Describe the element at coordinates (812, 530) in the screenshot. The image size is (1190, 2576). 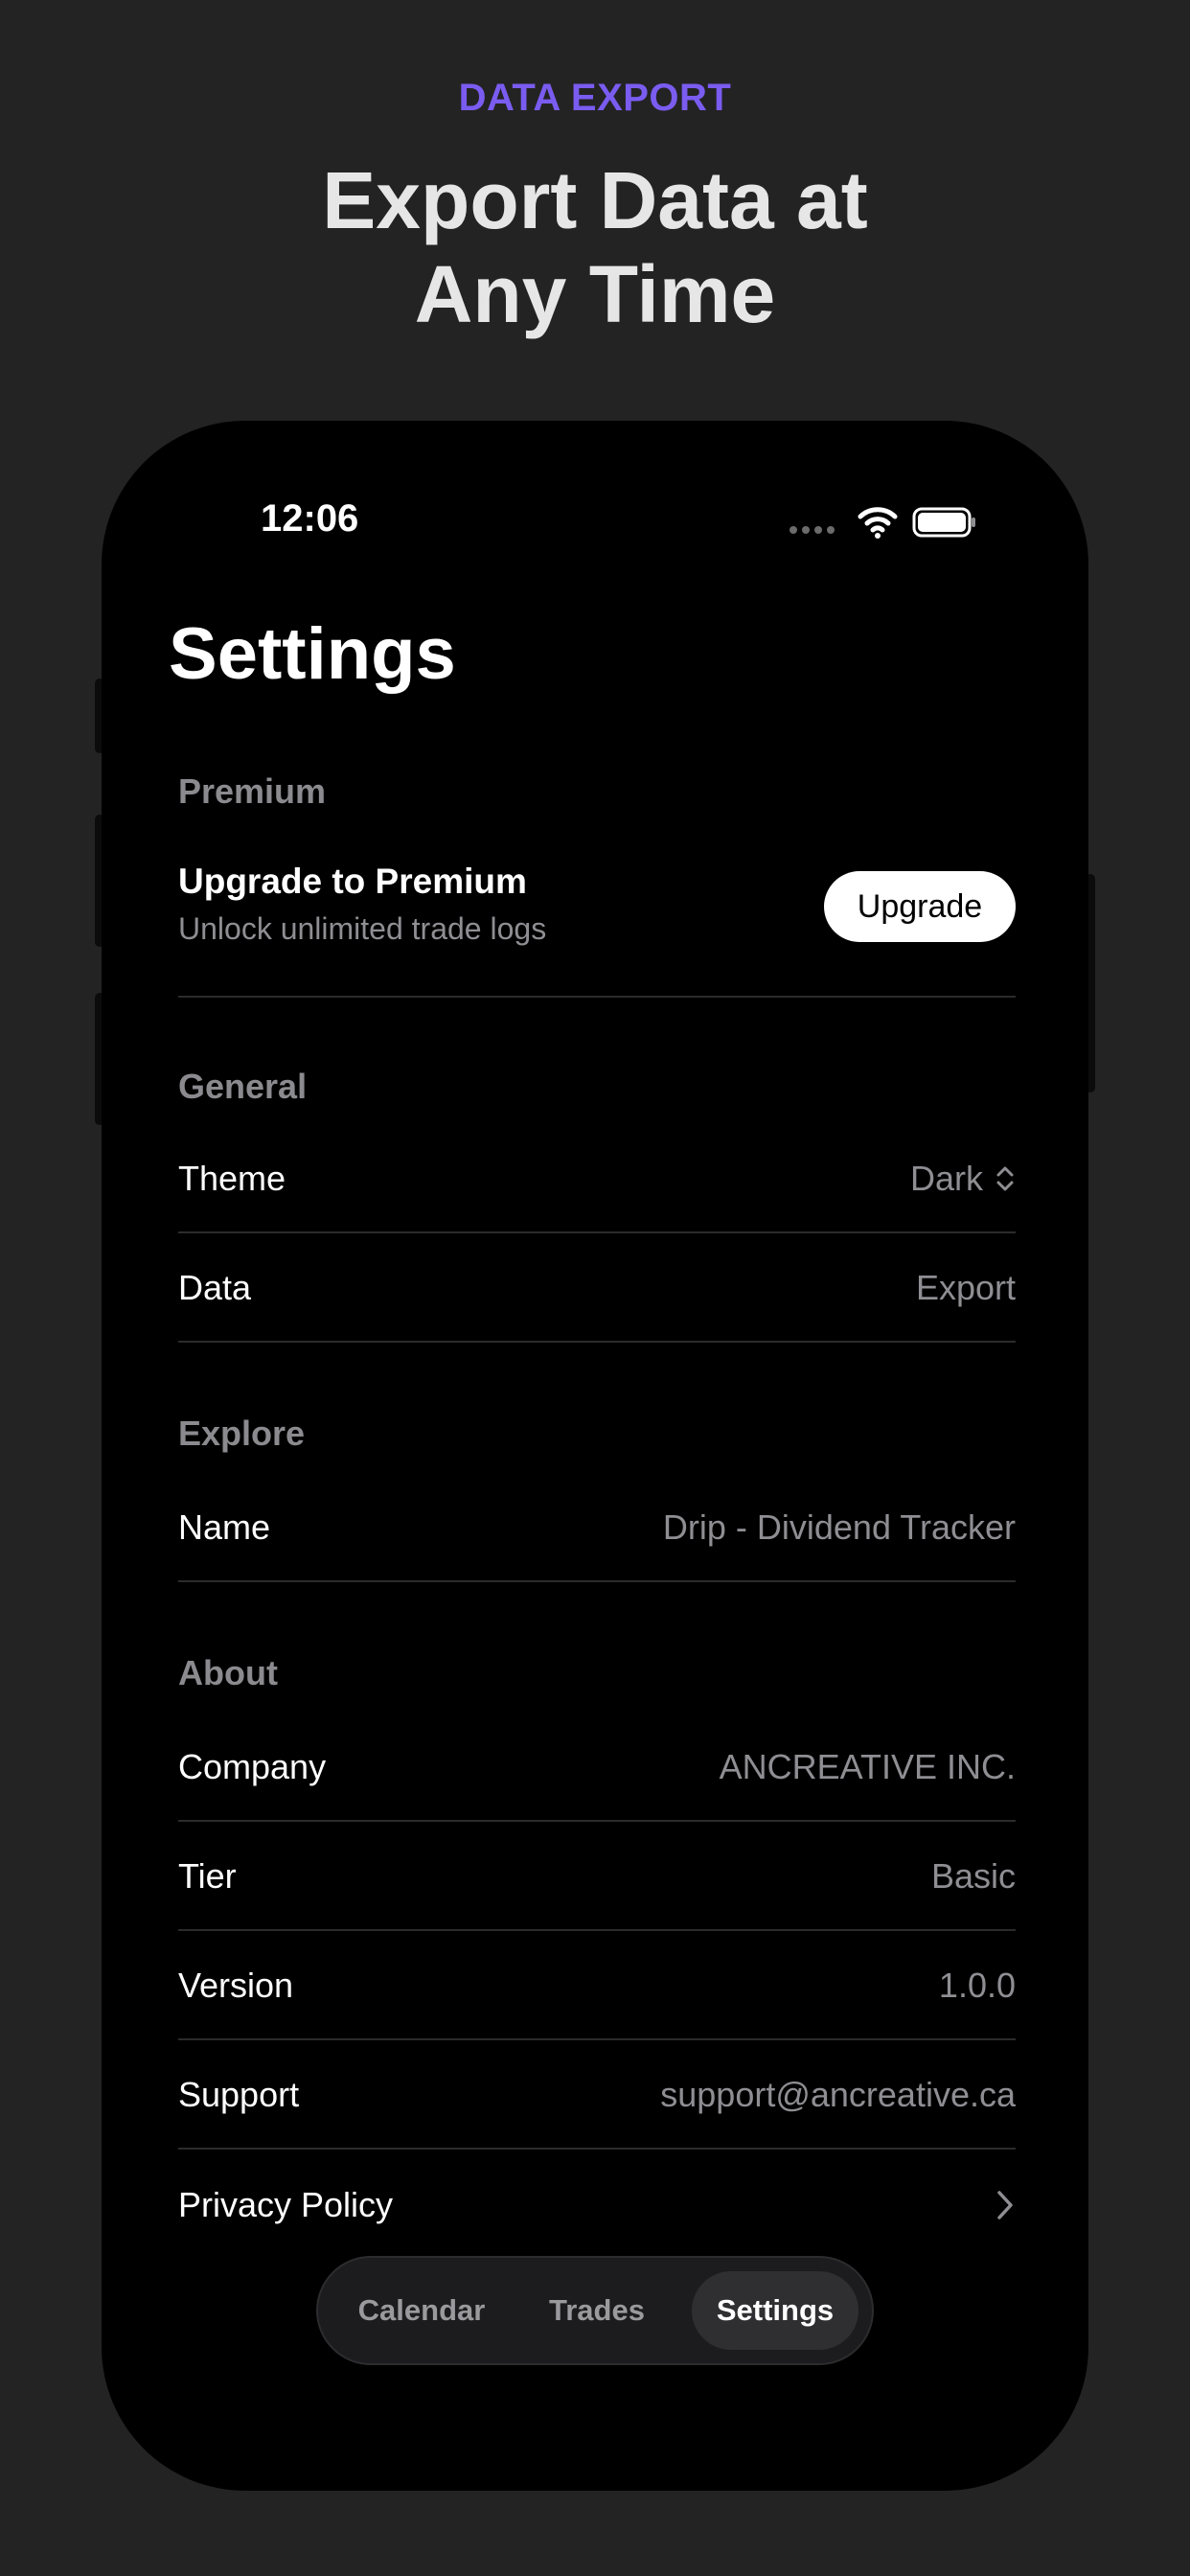
I see `signal-dots-icon` at that location.